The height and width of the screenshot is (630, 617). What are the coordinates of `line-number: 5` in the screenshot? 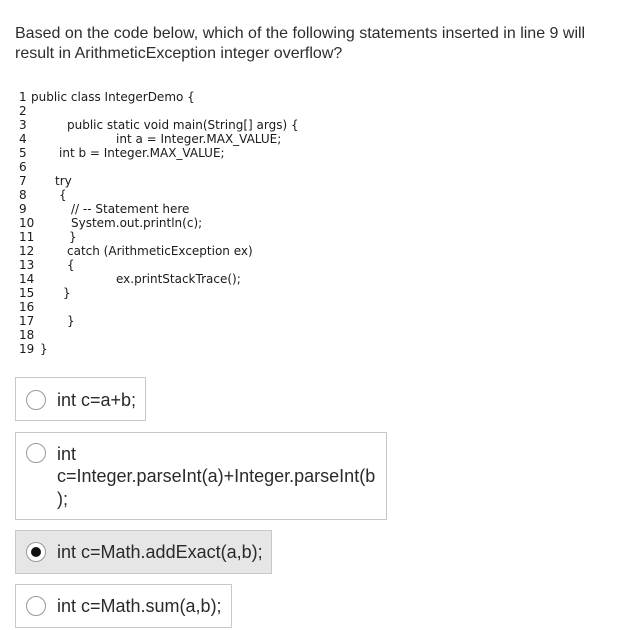 It's located at (23, 153).